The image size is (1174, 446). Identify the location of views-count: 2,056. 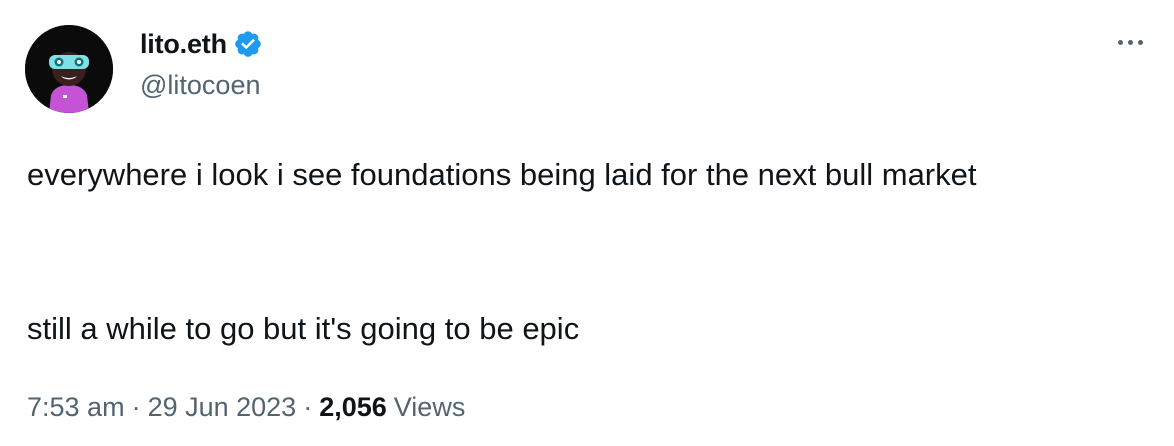
(353, 407).